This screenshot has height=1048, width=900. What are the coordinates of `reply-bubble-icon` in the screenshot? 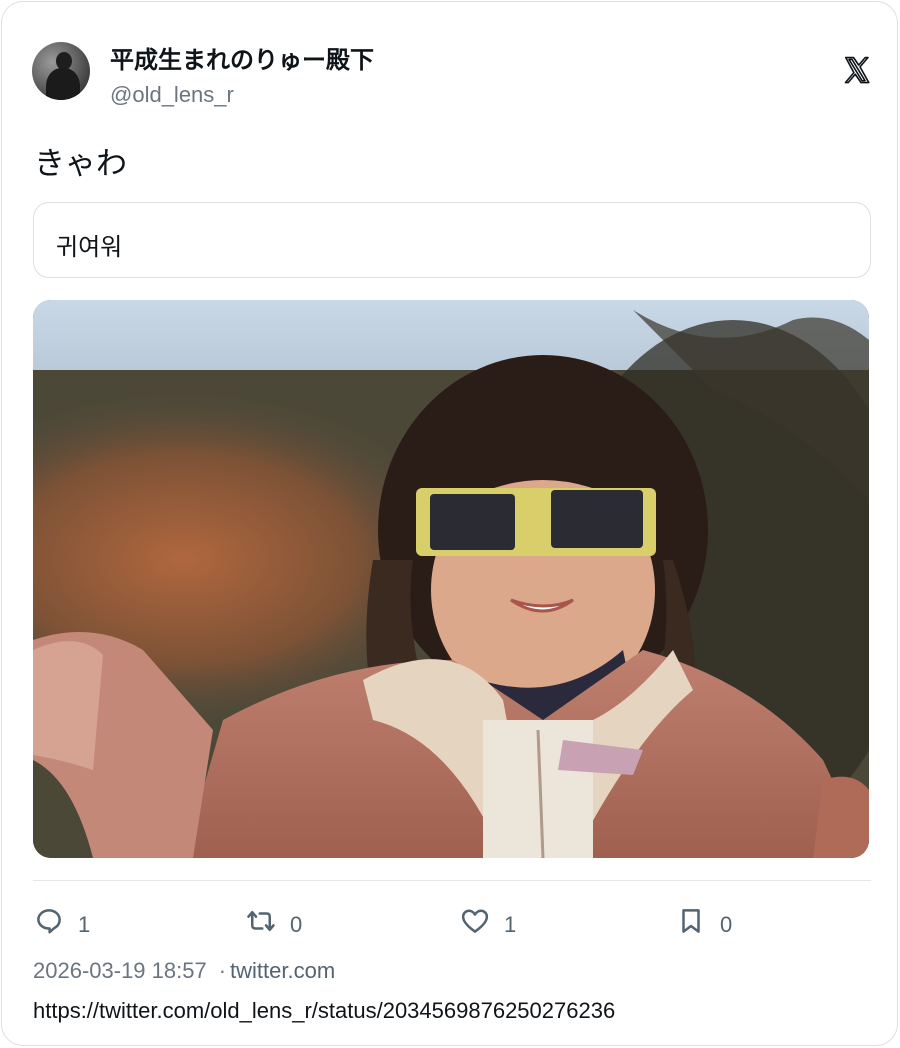 It's located at (49, 921).